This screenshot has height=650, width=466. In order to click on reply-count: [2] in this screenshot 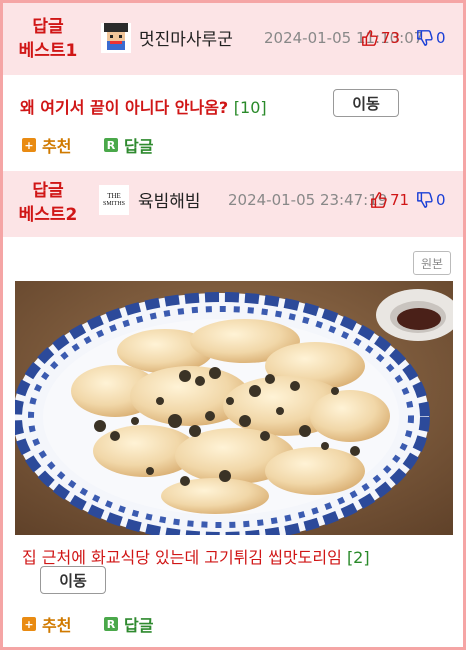, I will do `click(358, 557)`.